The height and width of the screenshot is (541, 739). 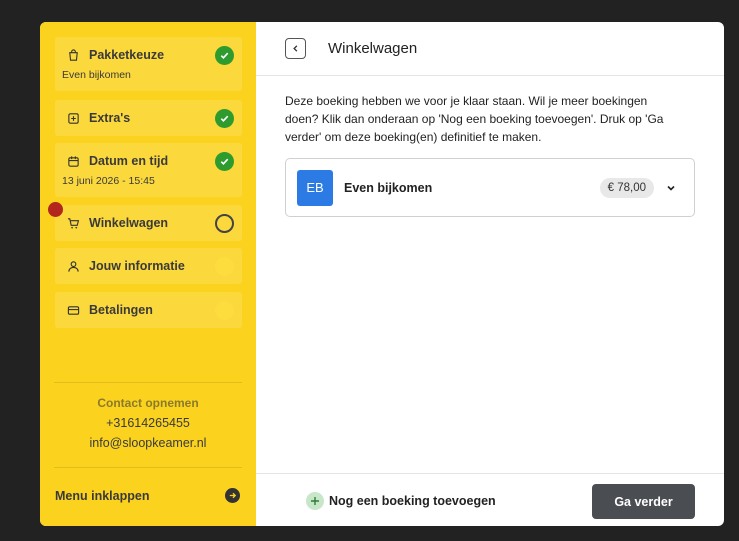 What do you see at coordinates (148, 170) in the screenshot?
I see `step-datum-en-tijd: Datum en tijd 13 juni 2026 - 15:45` at bounding box center [148, 170].